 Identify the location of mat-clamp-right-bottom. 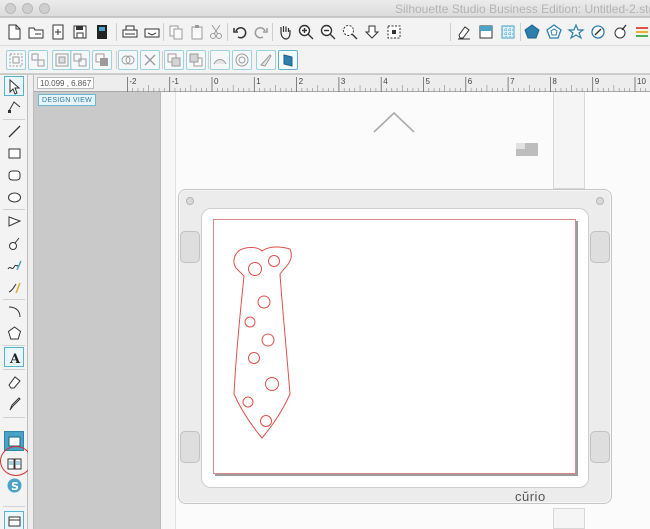
(600, 447).